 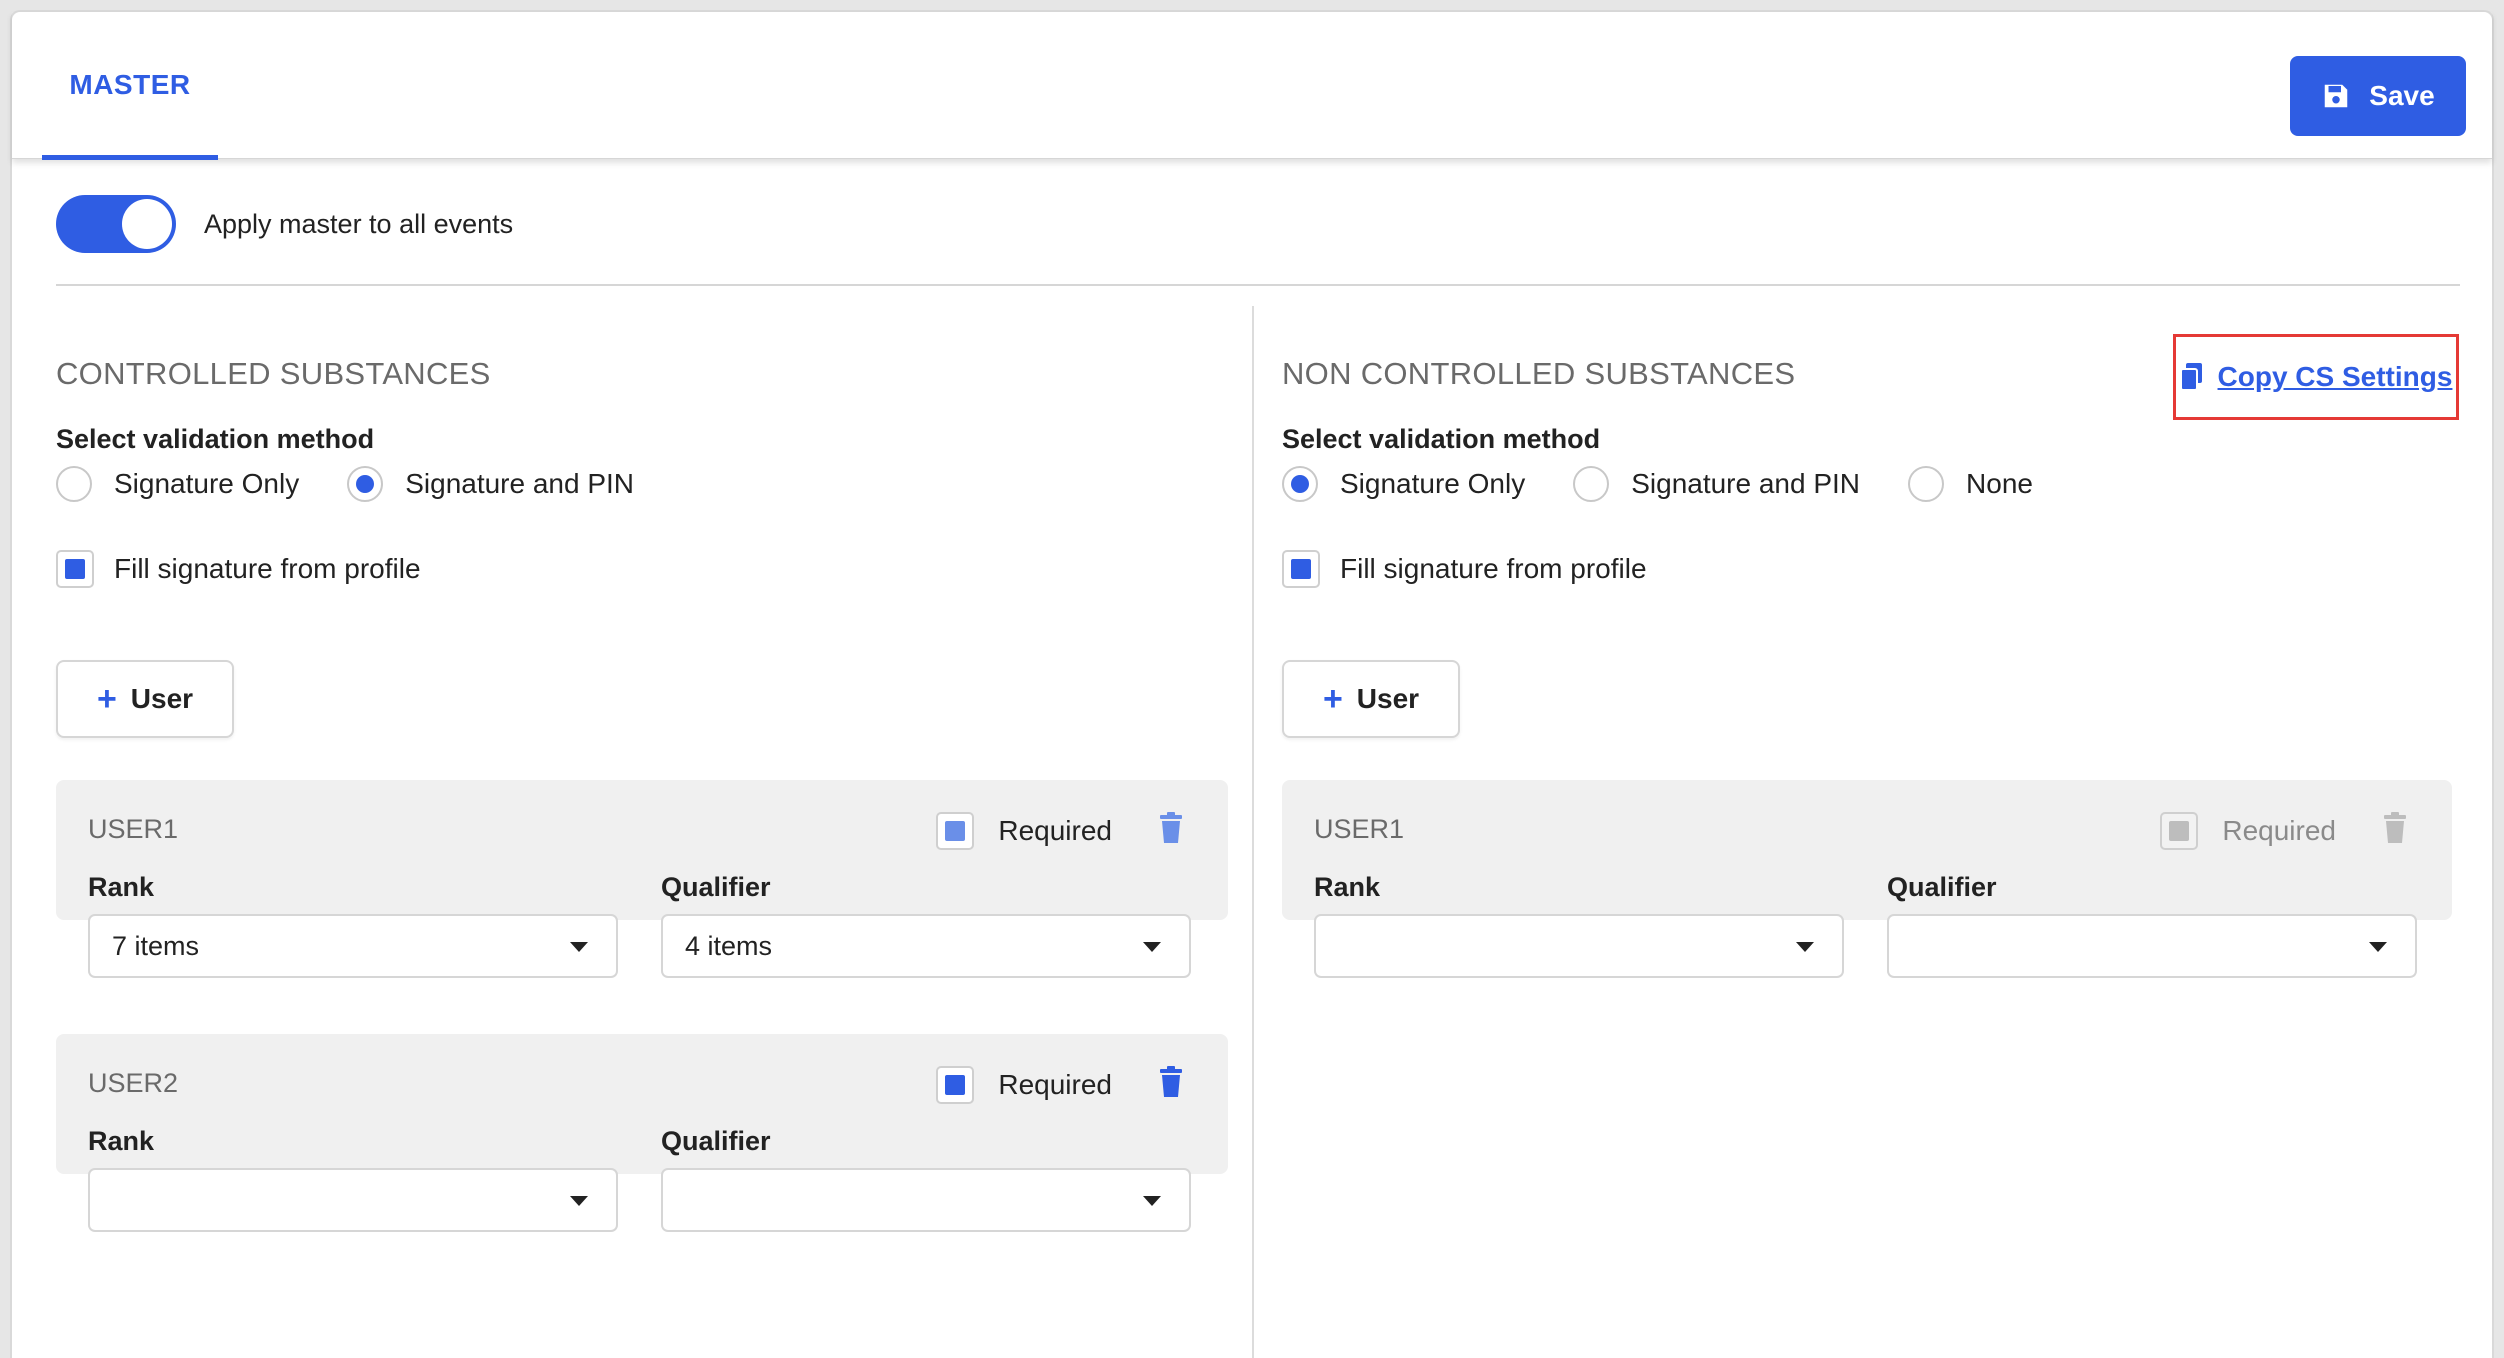 What do you see at coordinates (1539, 373) in the screenshot?
I see `section-title-non-controlled: NON CONTROLLED SUBSTANCES` at bounding box center [1539, 373].